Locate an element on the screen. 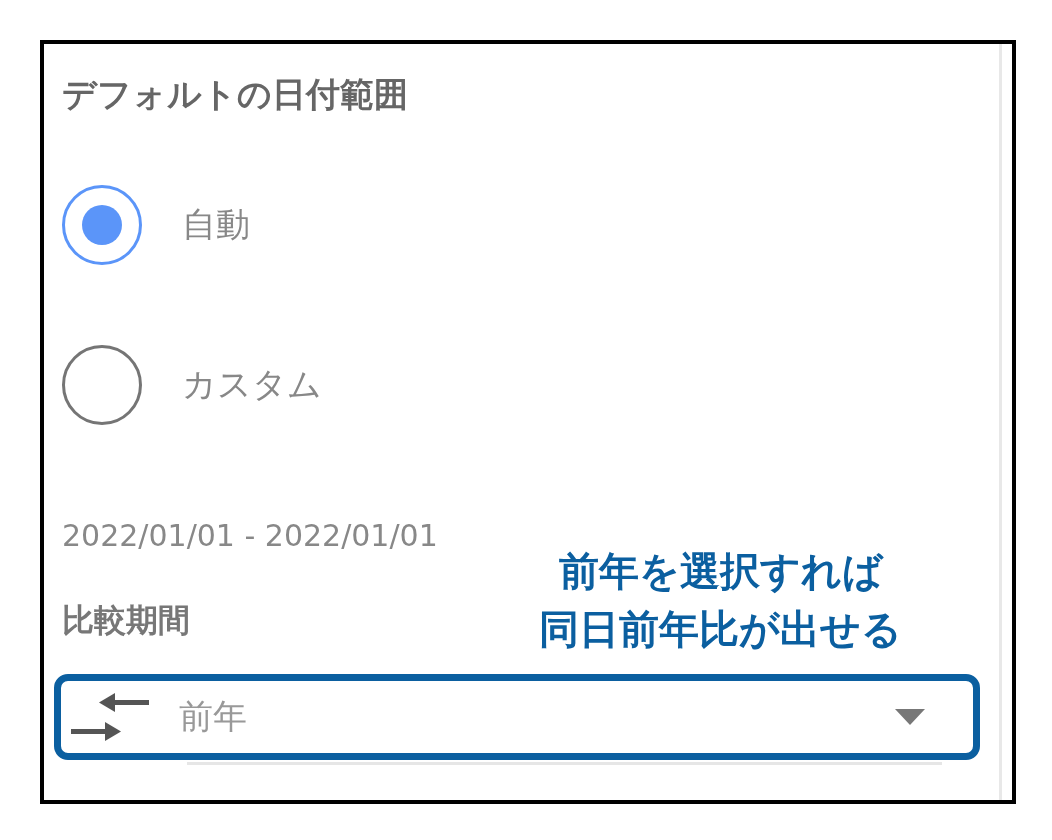 The height and width of the screenshot is (840, 1052). dropdown-value: 前年 is located at coordinates (537, 717).